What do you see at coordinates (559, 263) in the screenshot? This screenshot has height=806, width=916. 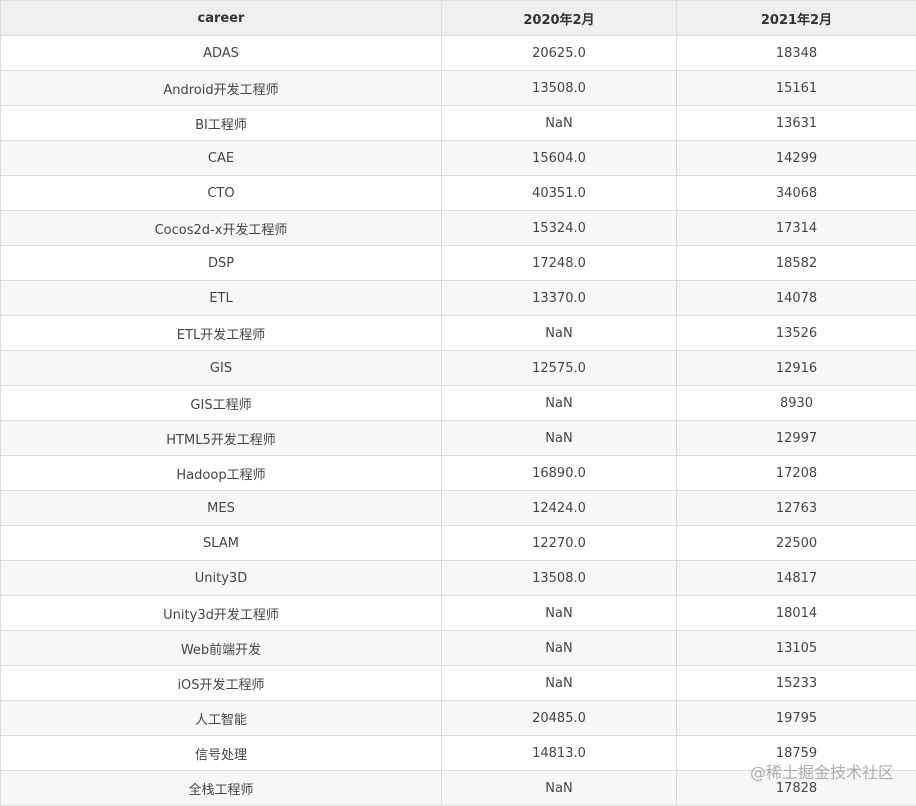 I see `value-2020-cell: 17248.0` at bounding box center [559, 263].